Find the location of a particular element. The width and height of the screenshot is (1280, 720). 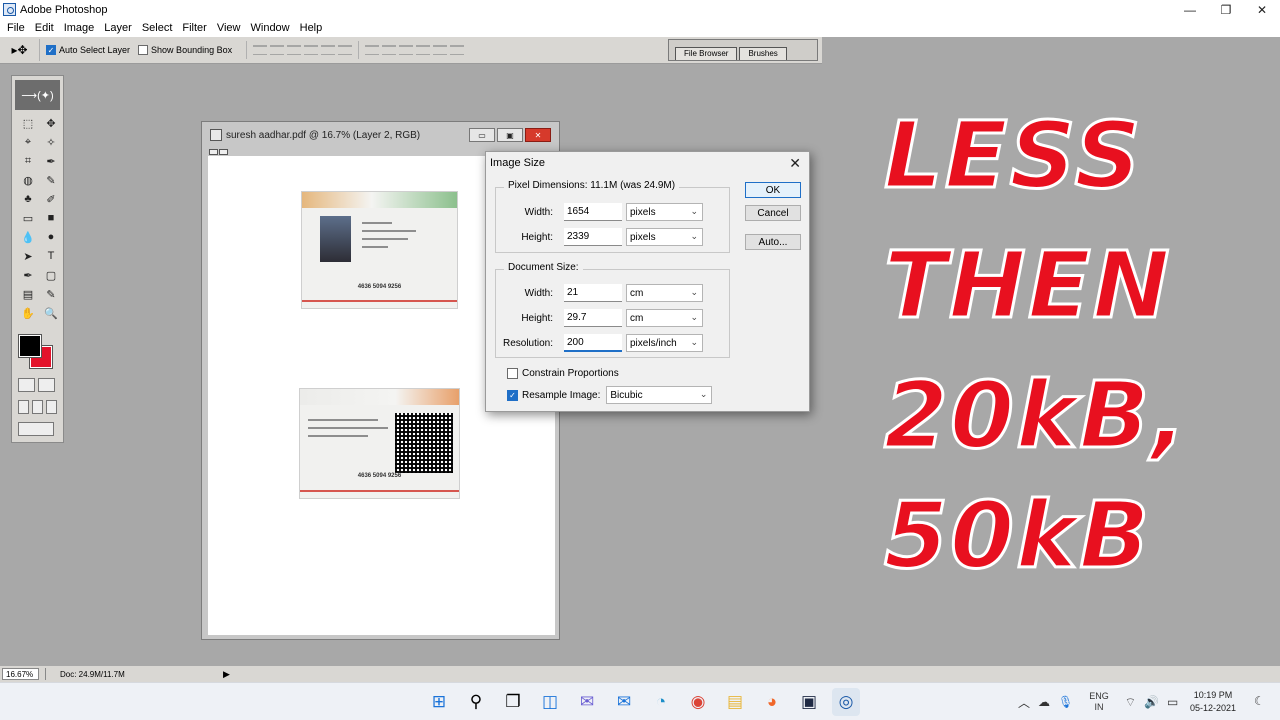

zoom-tool-icon: 🔍 is located at coordinates (51, 313).